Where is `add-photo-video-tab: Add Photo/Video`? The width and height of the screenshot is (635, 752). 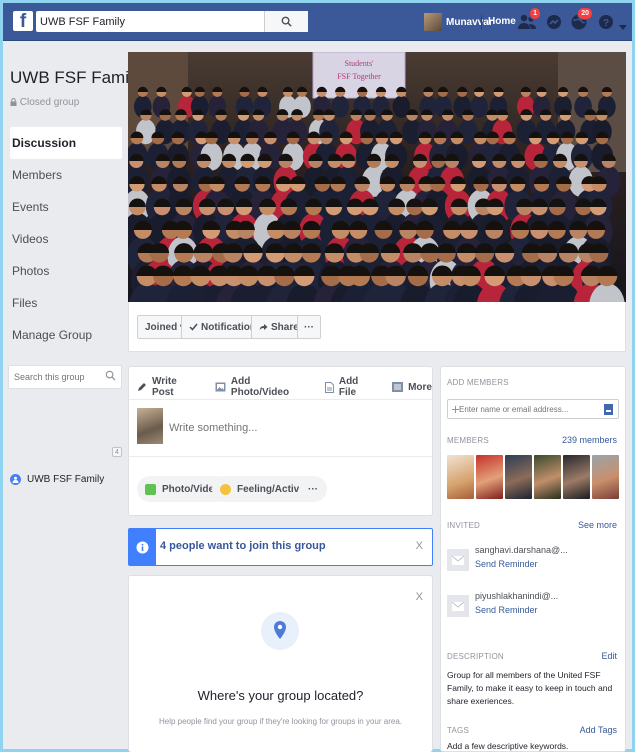
add-photo-video-tab: Add Photo/Video is located at coordinates (263, 387).